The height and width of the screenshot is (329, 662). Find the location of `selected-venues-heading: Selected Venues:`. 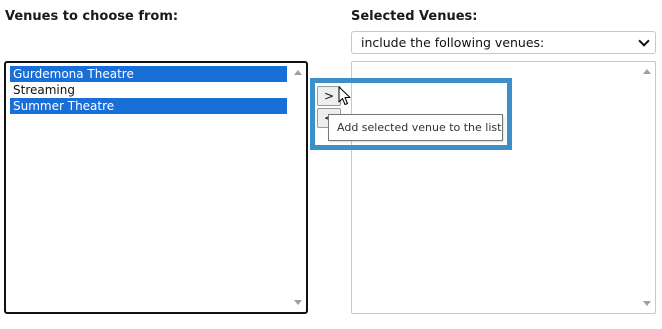

selected-venues-heading: Selected Venues: is located at coordinates (414, 16).